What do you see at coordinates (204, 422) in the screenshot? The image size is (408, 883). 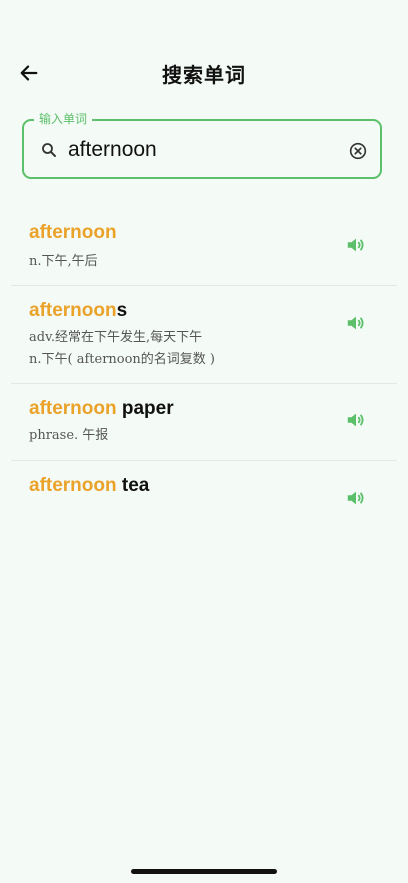 I see `result-item: afternoon paper phrase. 午报` at bounding box center [204, 422].